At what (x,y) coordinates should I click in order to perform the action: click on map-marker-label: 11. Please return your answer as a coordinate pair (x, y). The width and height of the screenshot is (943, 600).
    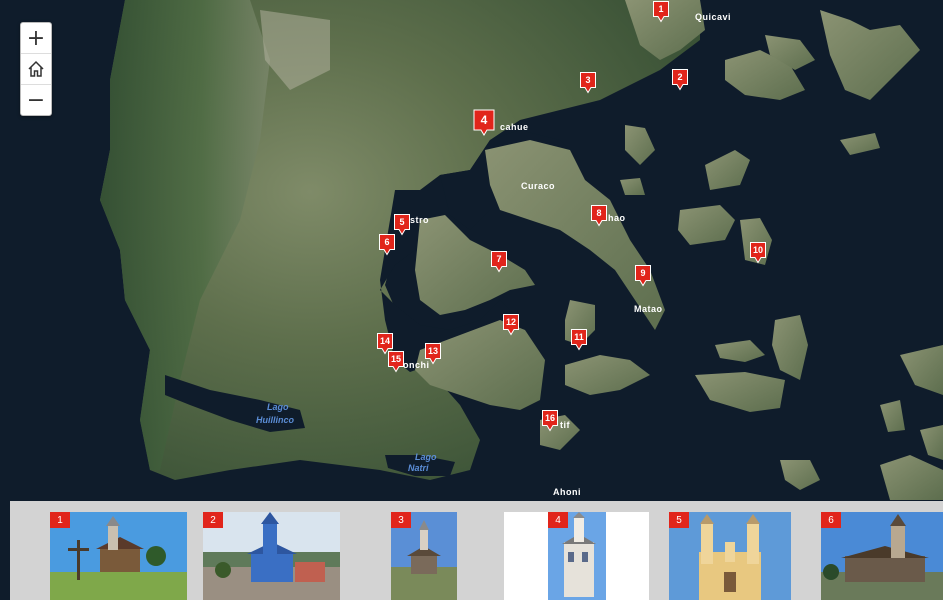
    Looking at the image, I should click on (579, 337).